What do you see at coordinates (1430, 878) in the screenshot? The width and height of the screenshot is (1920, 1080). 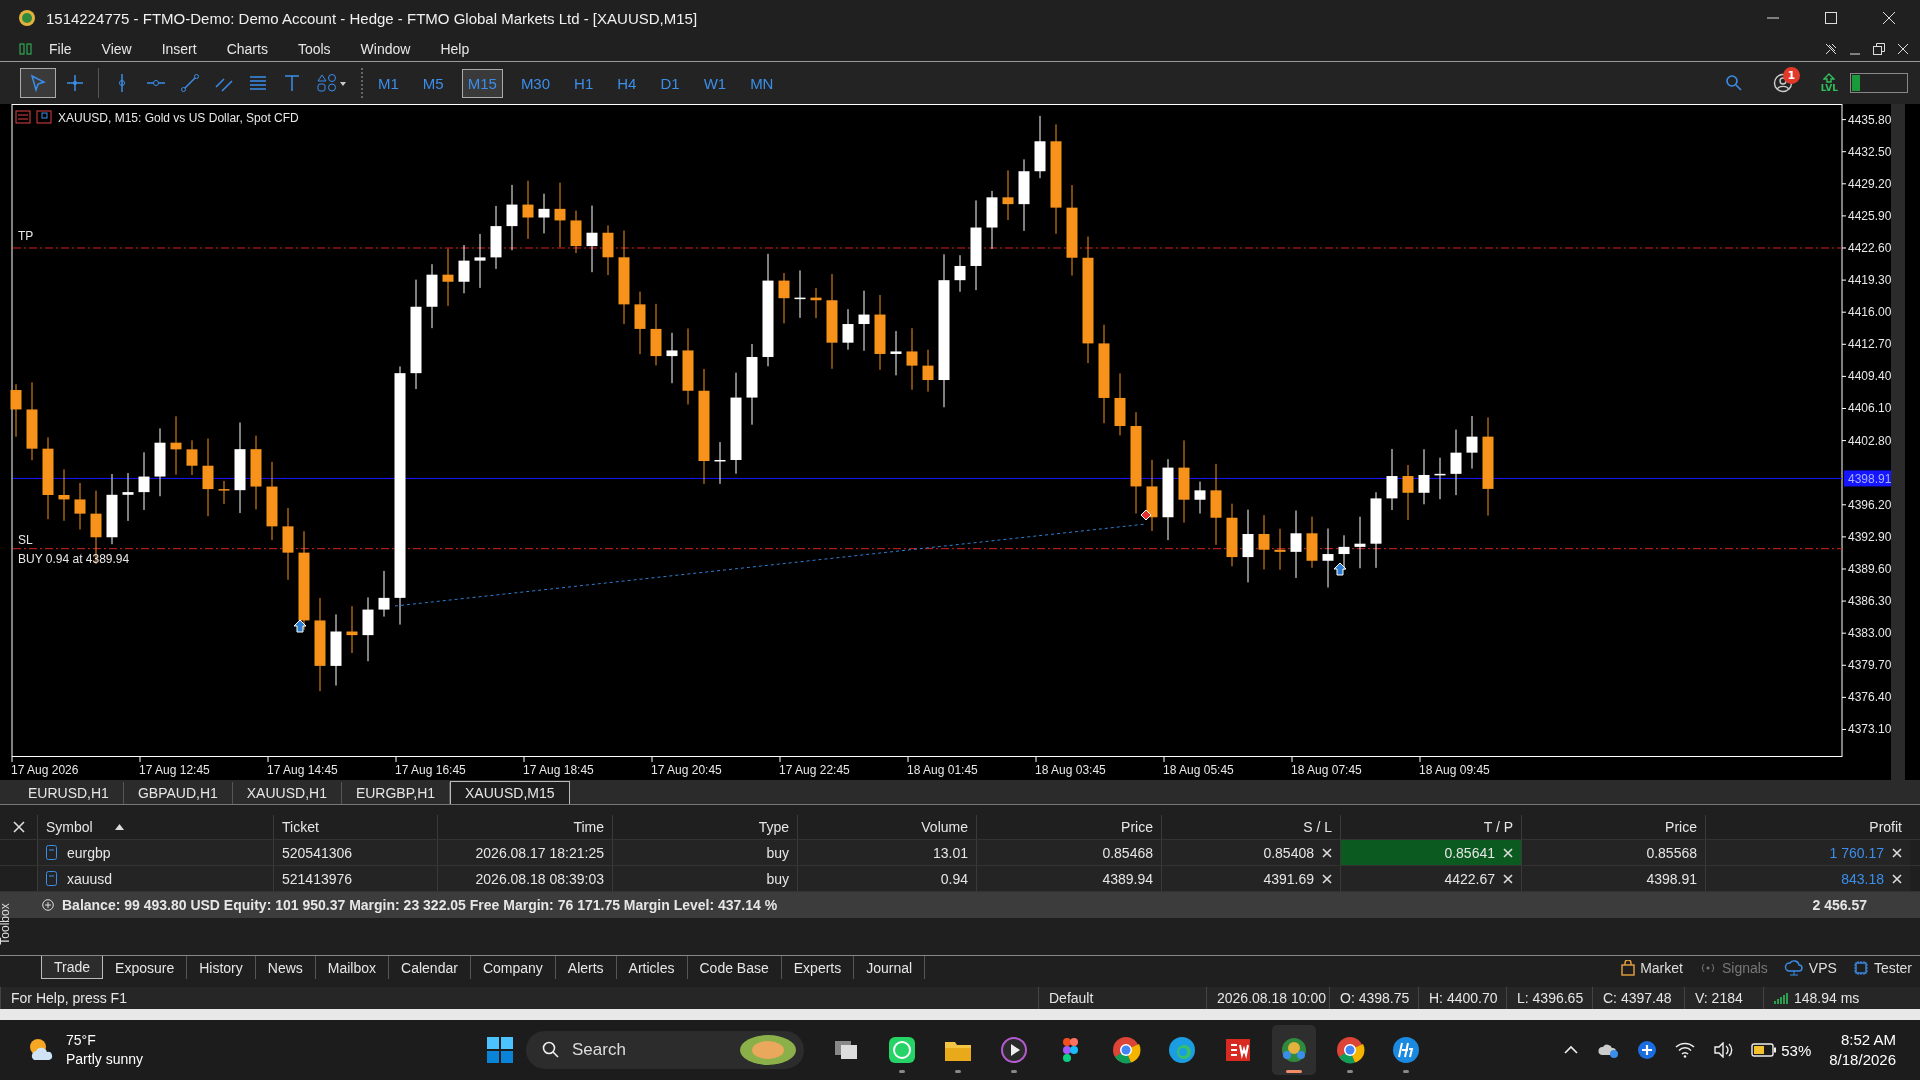 I see `take-profit-cell: 4422.67` at bounding box center [1430, 878].